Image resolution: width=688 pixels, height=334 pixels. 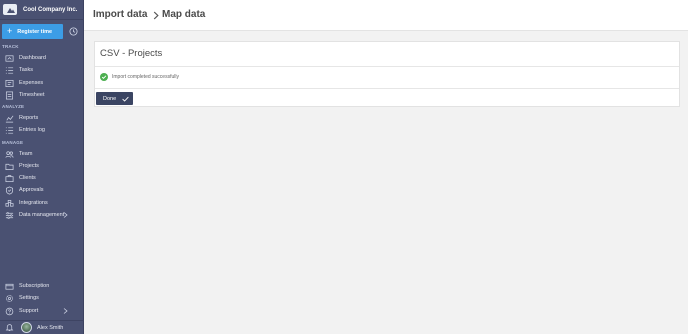 I want to click on sidebar-item-label: Team, so click(x=26, y=154).